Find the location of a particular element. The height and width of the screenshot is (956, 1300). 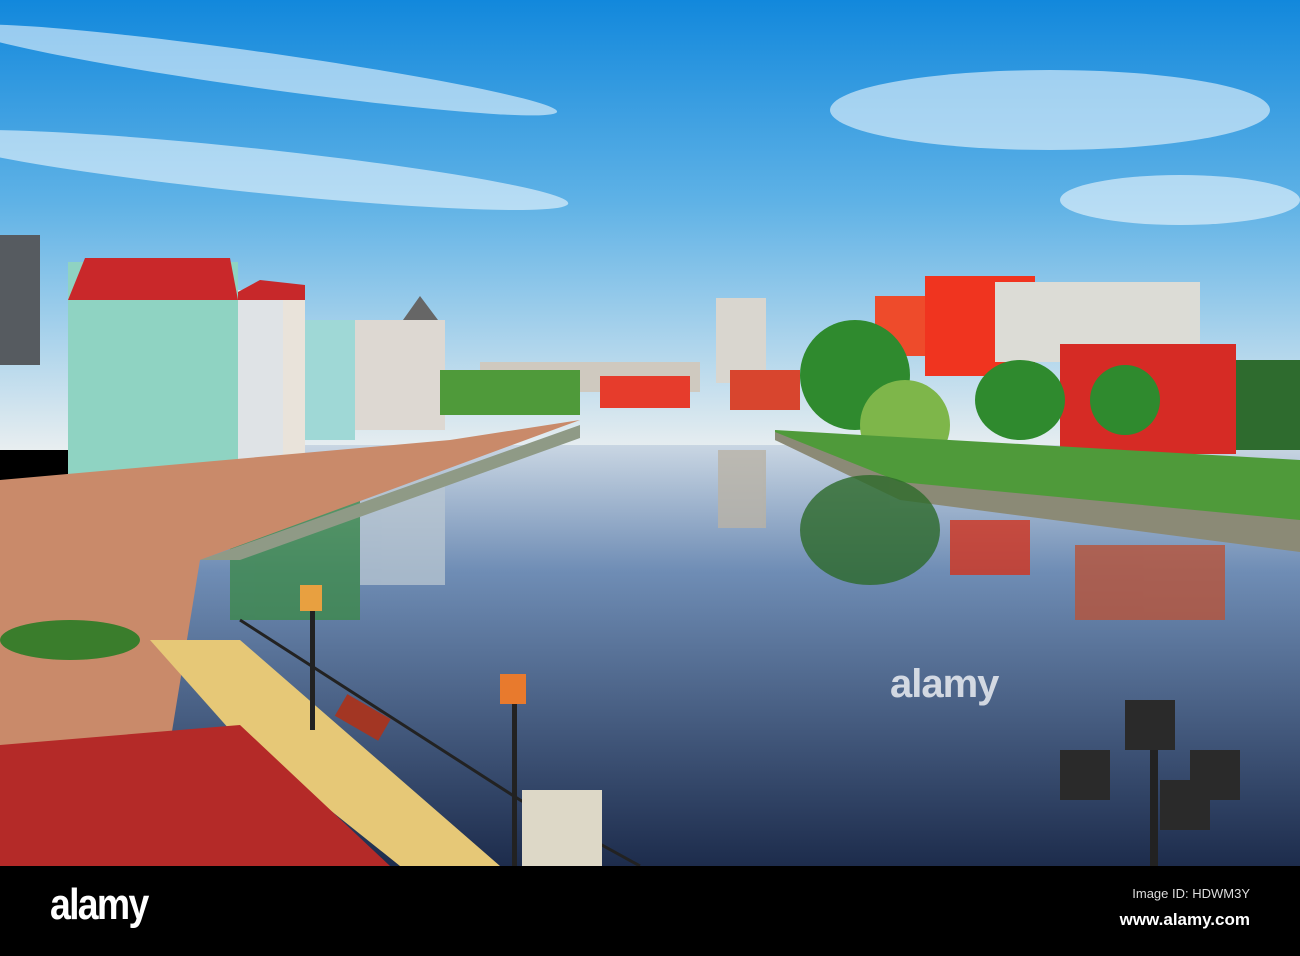

left-trees-far is located at coordinates (510, 392).